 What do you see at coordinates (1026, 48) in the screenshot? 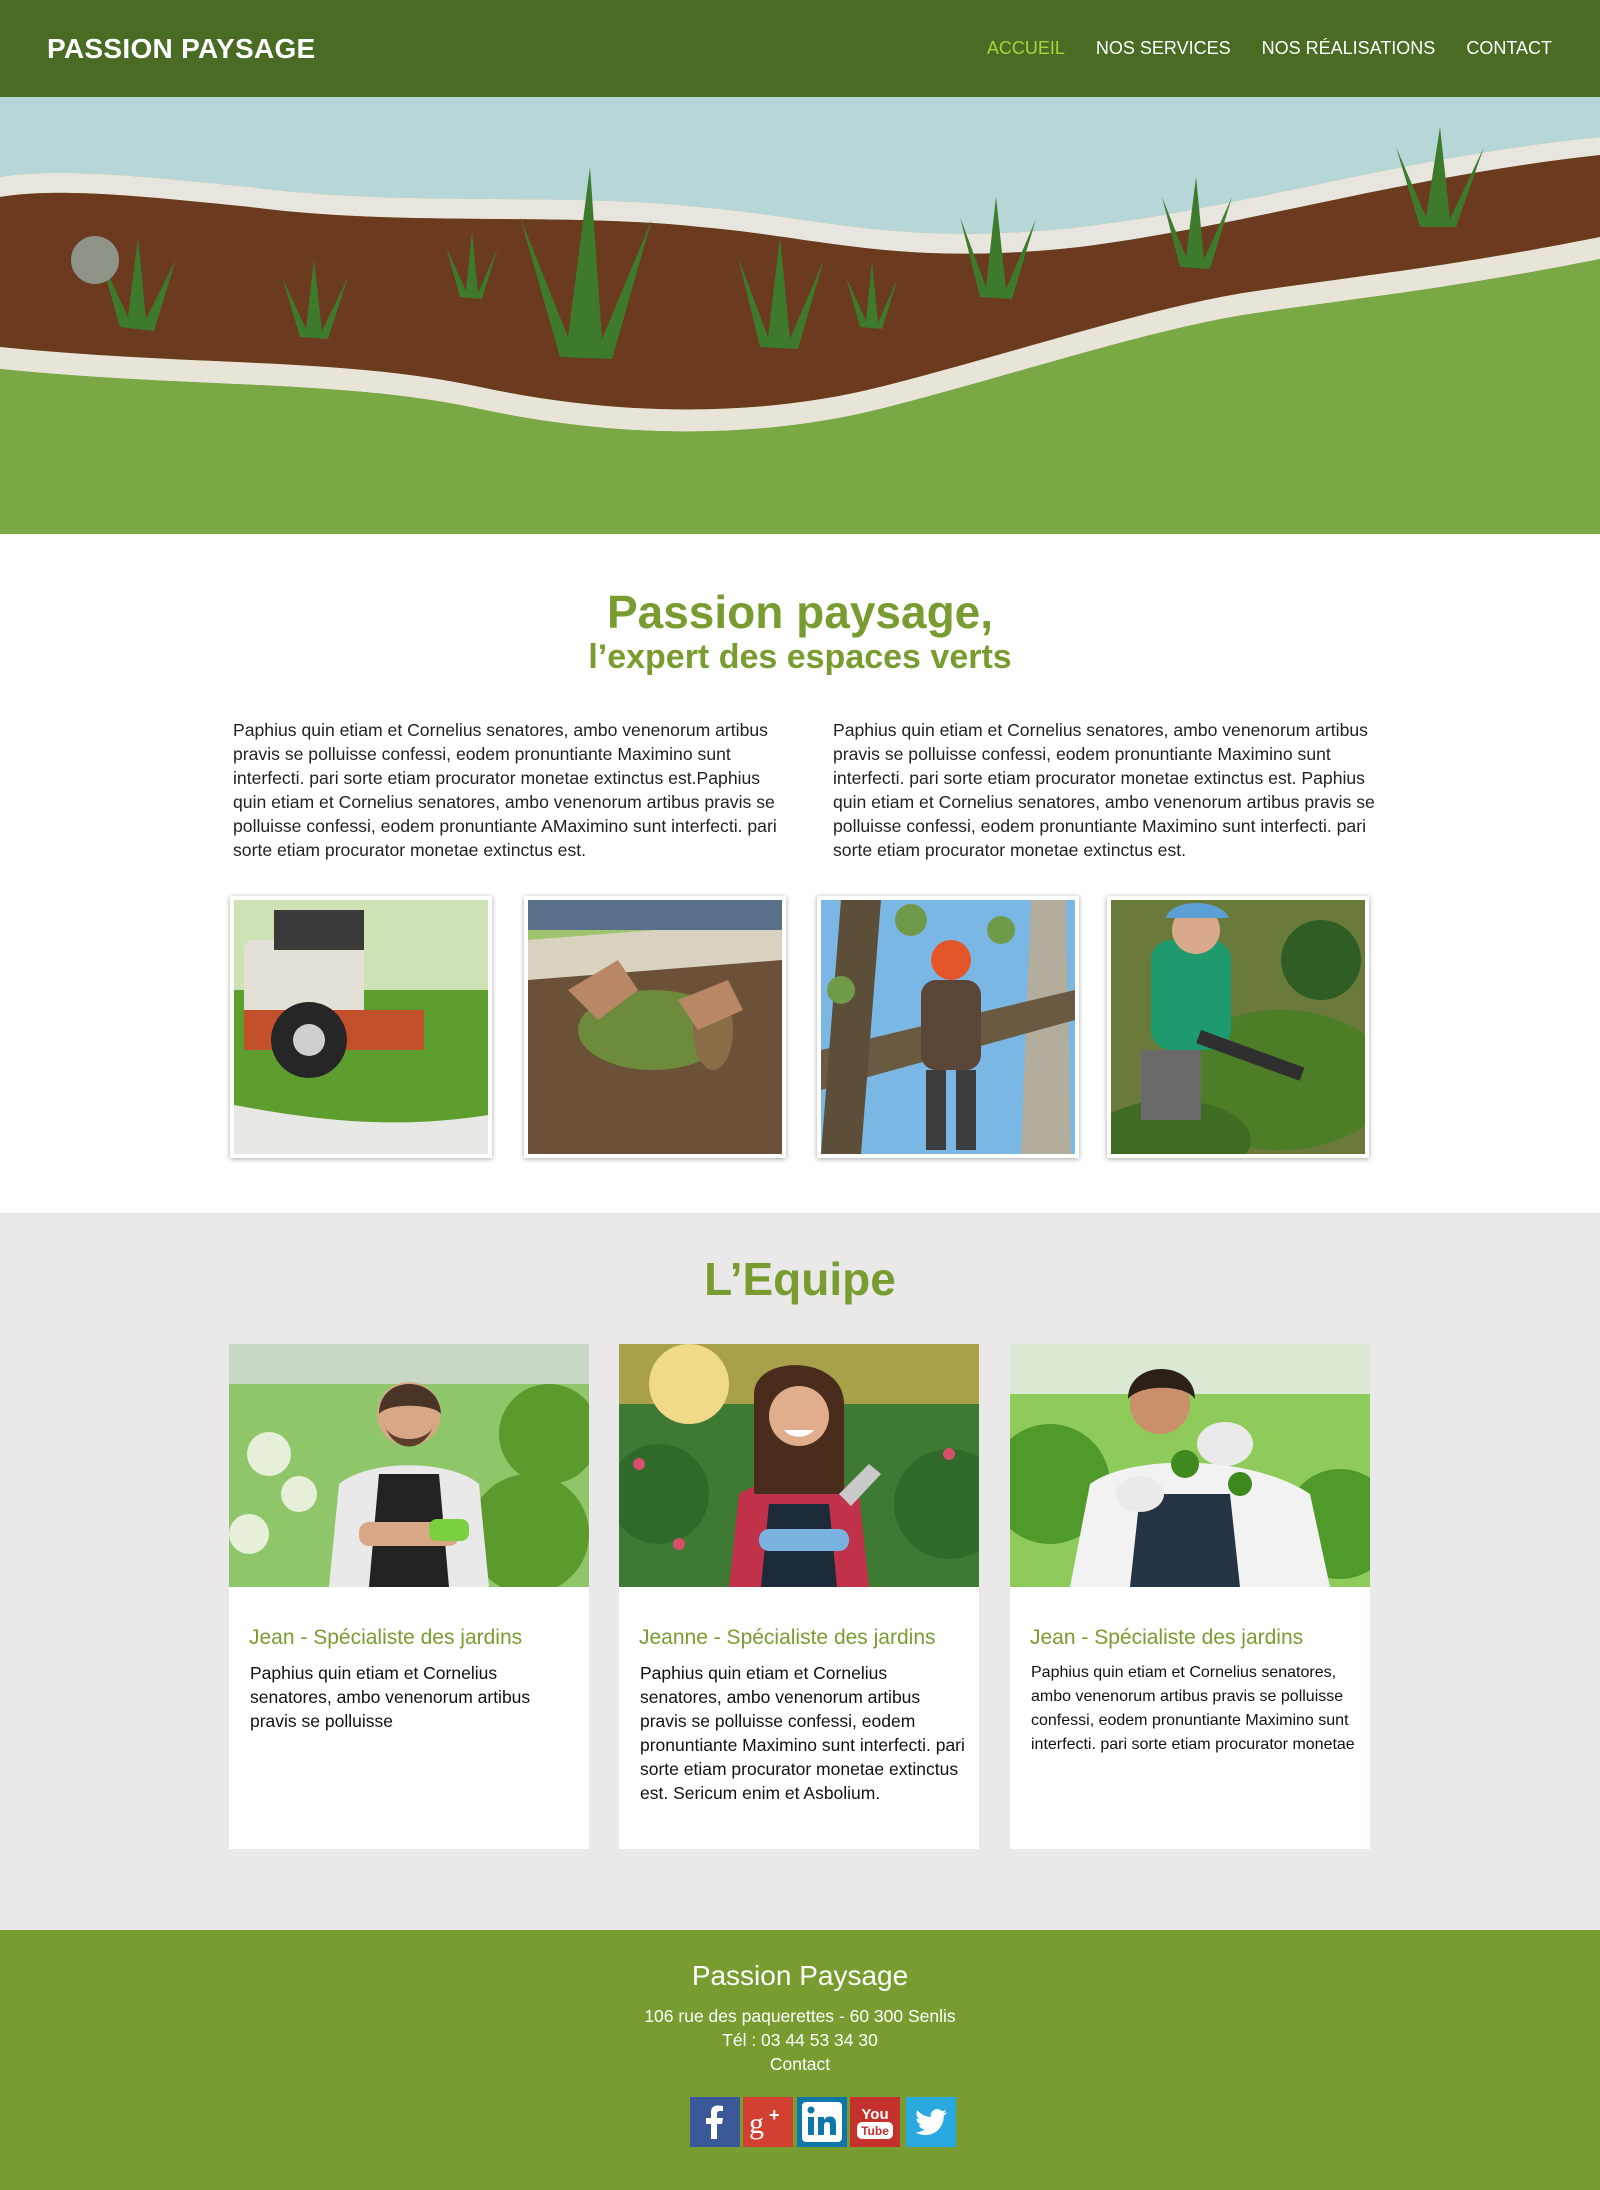
I see `nav-item-accueil: ACCUEIL` at bounding box center [1026, 48].